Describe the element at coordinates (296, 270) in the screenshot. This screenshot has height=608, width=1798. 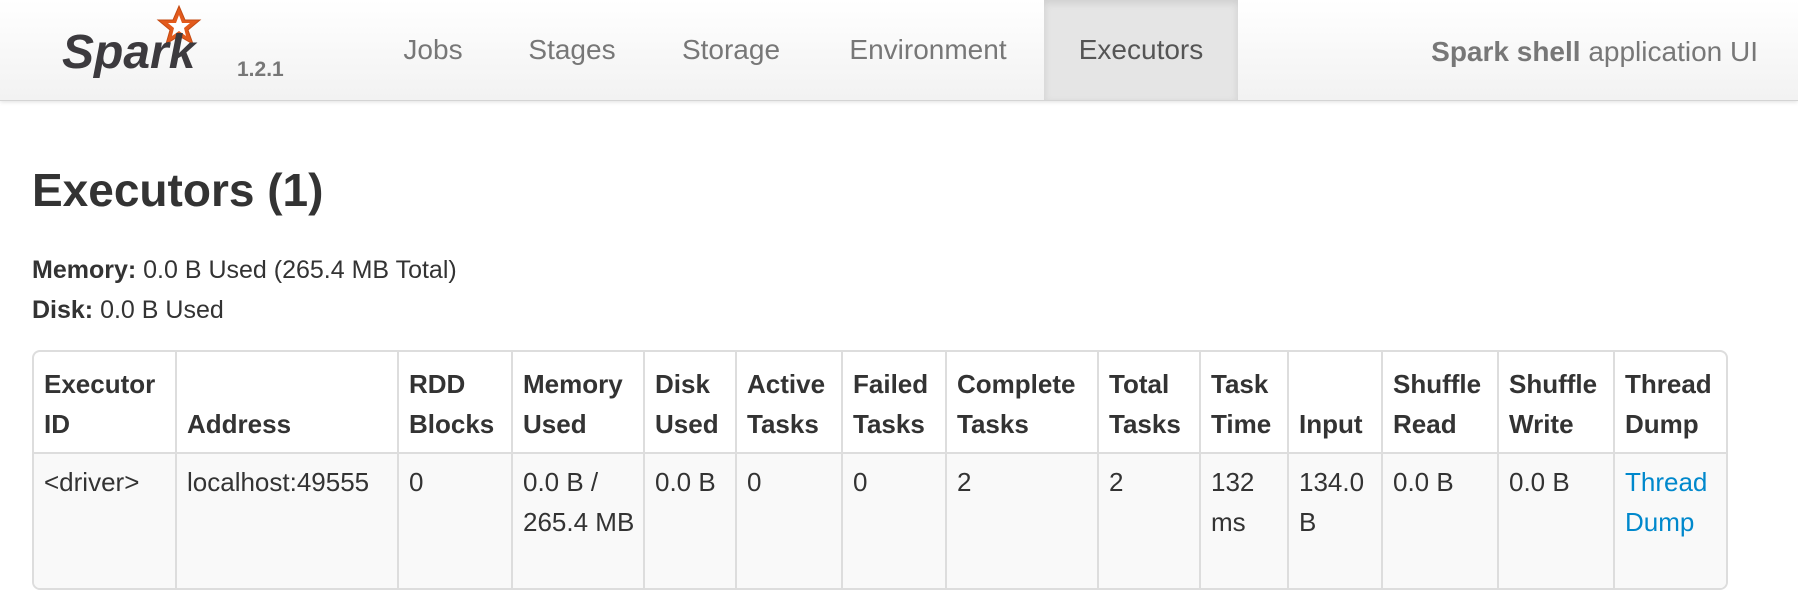
I see `memory-value: 0.0 B Used (265.4 MB Total)` at that location.